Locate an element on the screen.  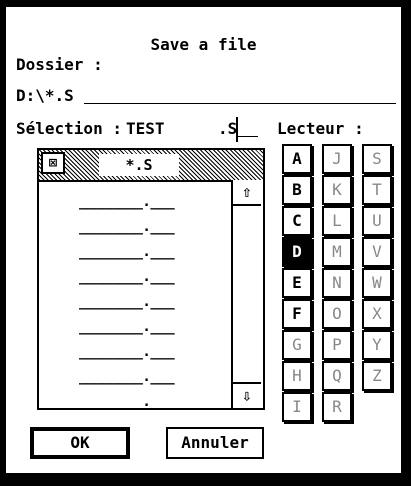
scroll-up-icon: ⇧ is located at coordinates (247, 193).